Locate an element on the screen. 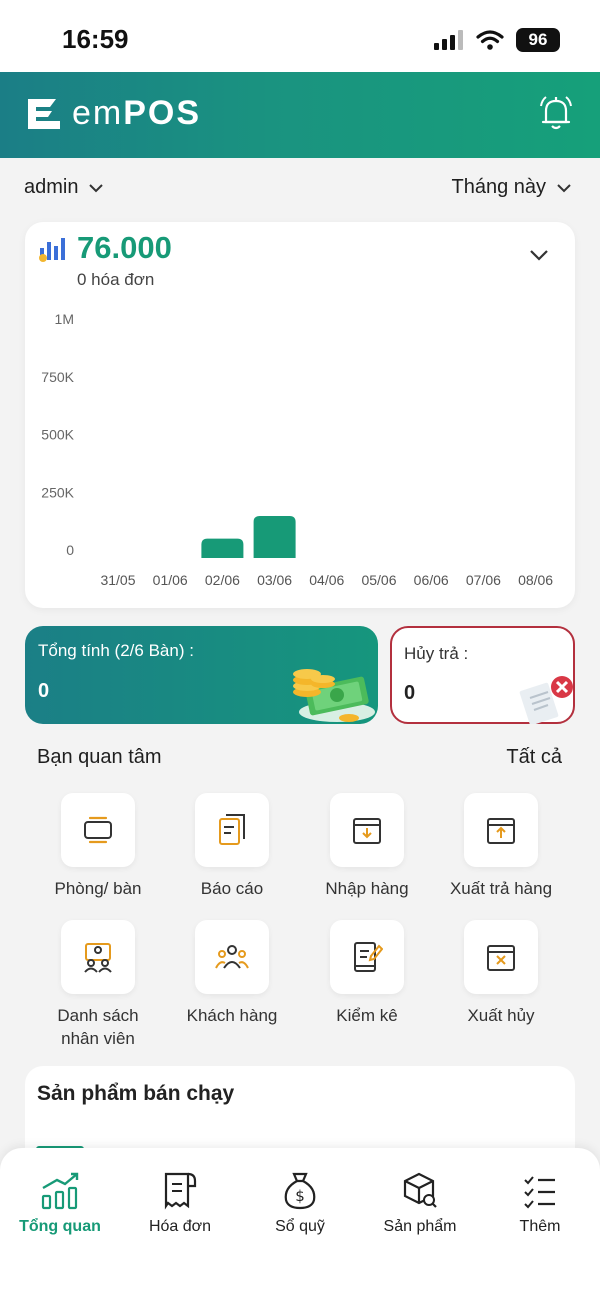 This screenshot has height=1299, width=600. report-icon is located at coordinates (232, 829).